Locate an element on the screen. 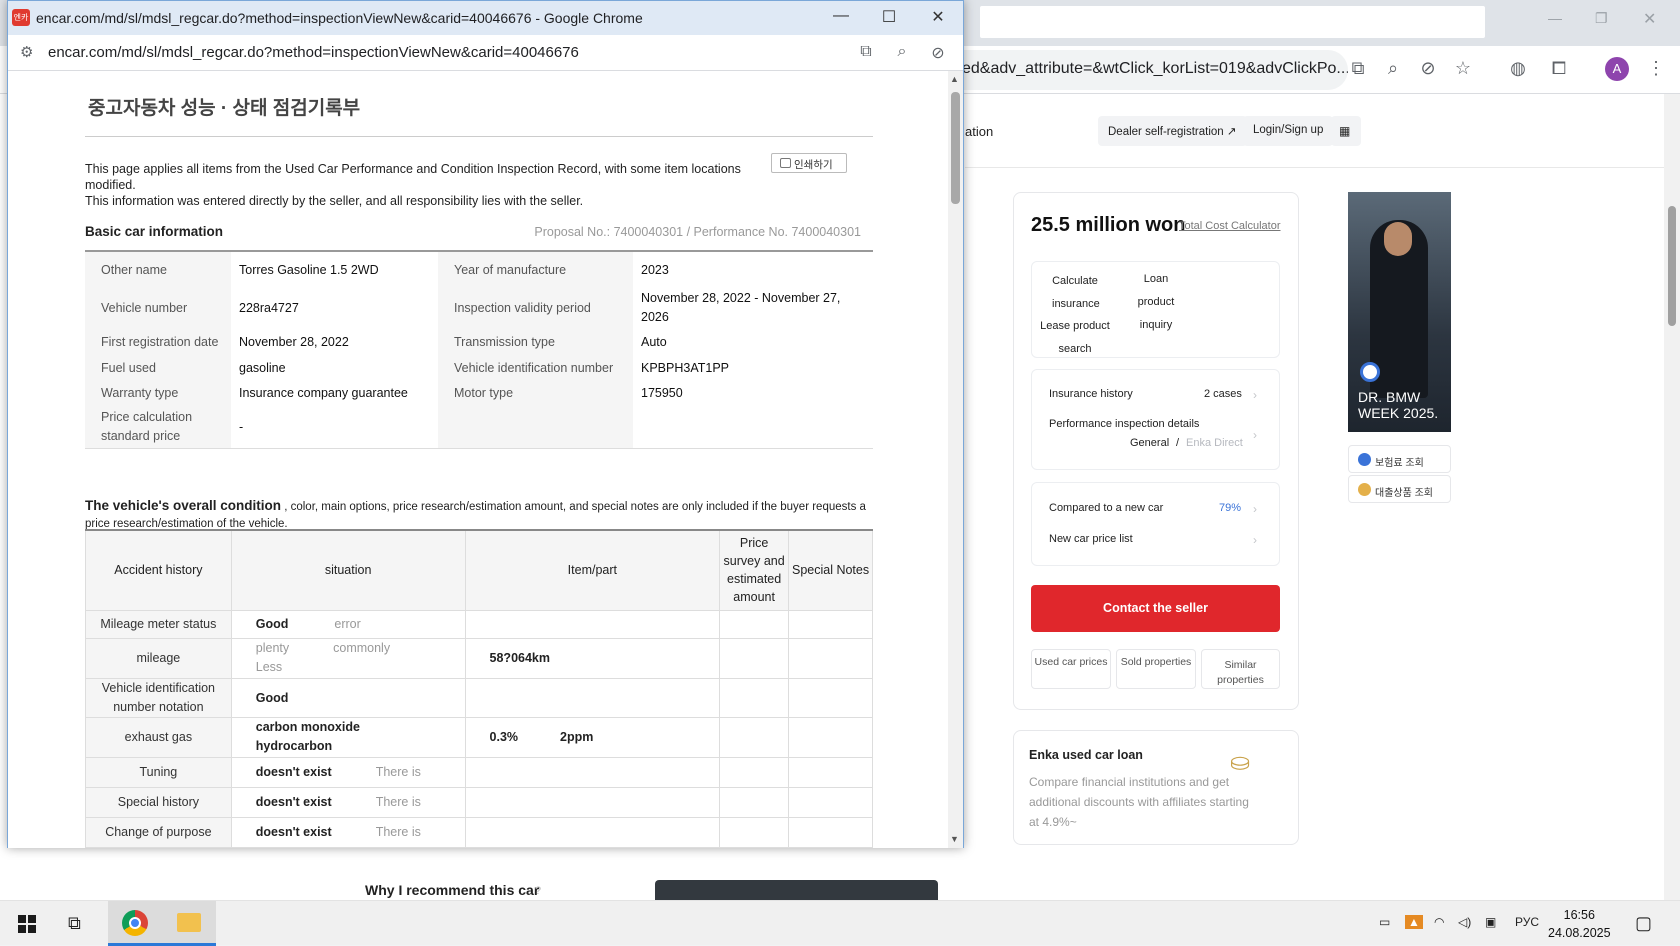 This screenshot has width=1680, height=946. col-price-survey: Price survey and estimated amount is located at coordinates (754, 570).